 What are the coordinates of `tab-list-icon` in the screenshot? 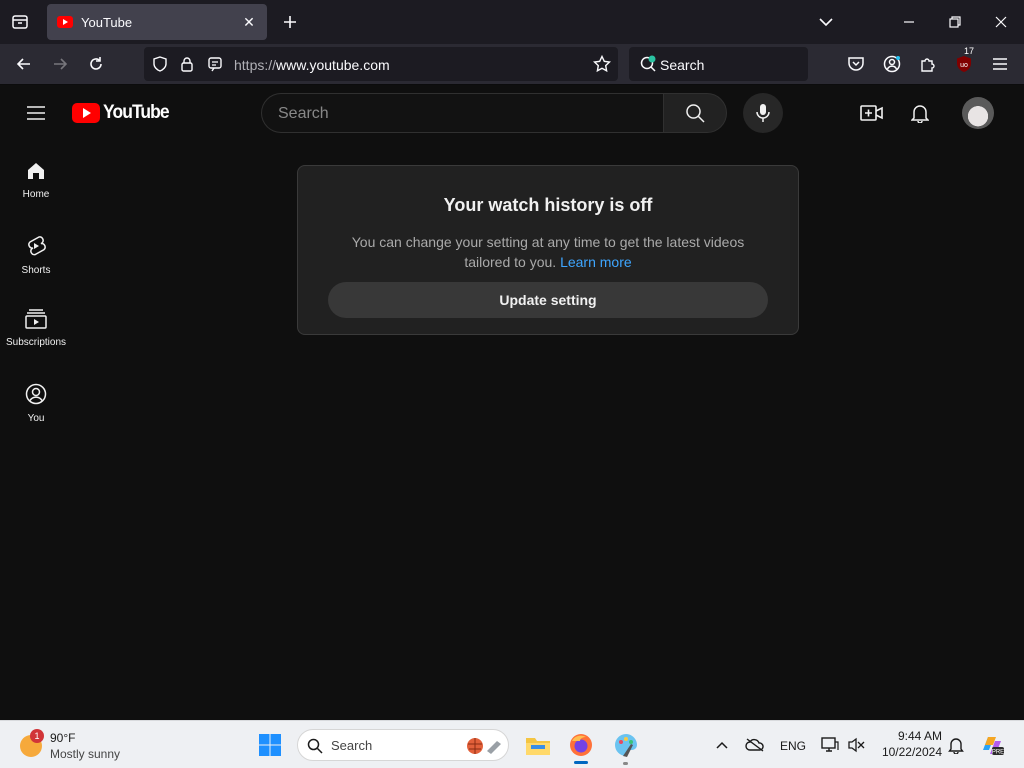 It's located at (20, 22).